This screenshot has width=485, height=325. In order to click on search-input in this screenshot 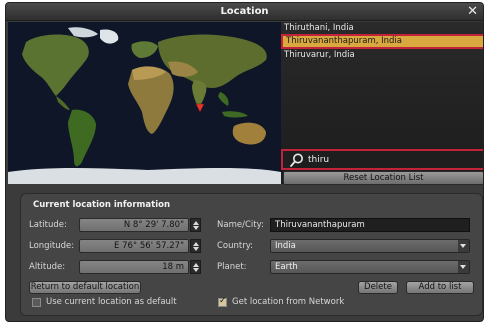, I will do `click(393, 160)`.